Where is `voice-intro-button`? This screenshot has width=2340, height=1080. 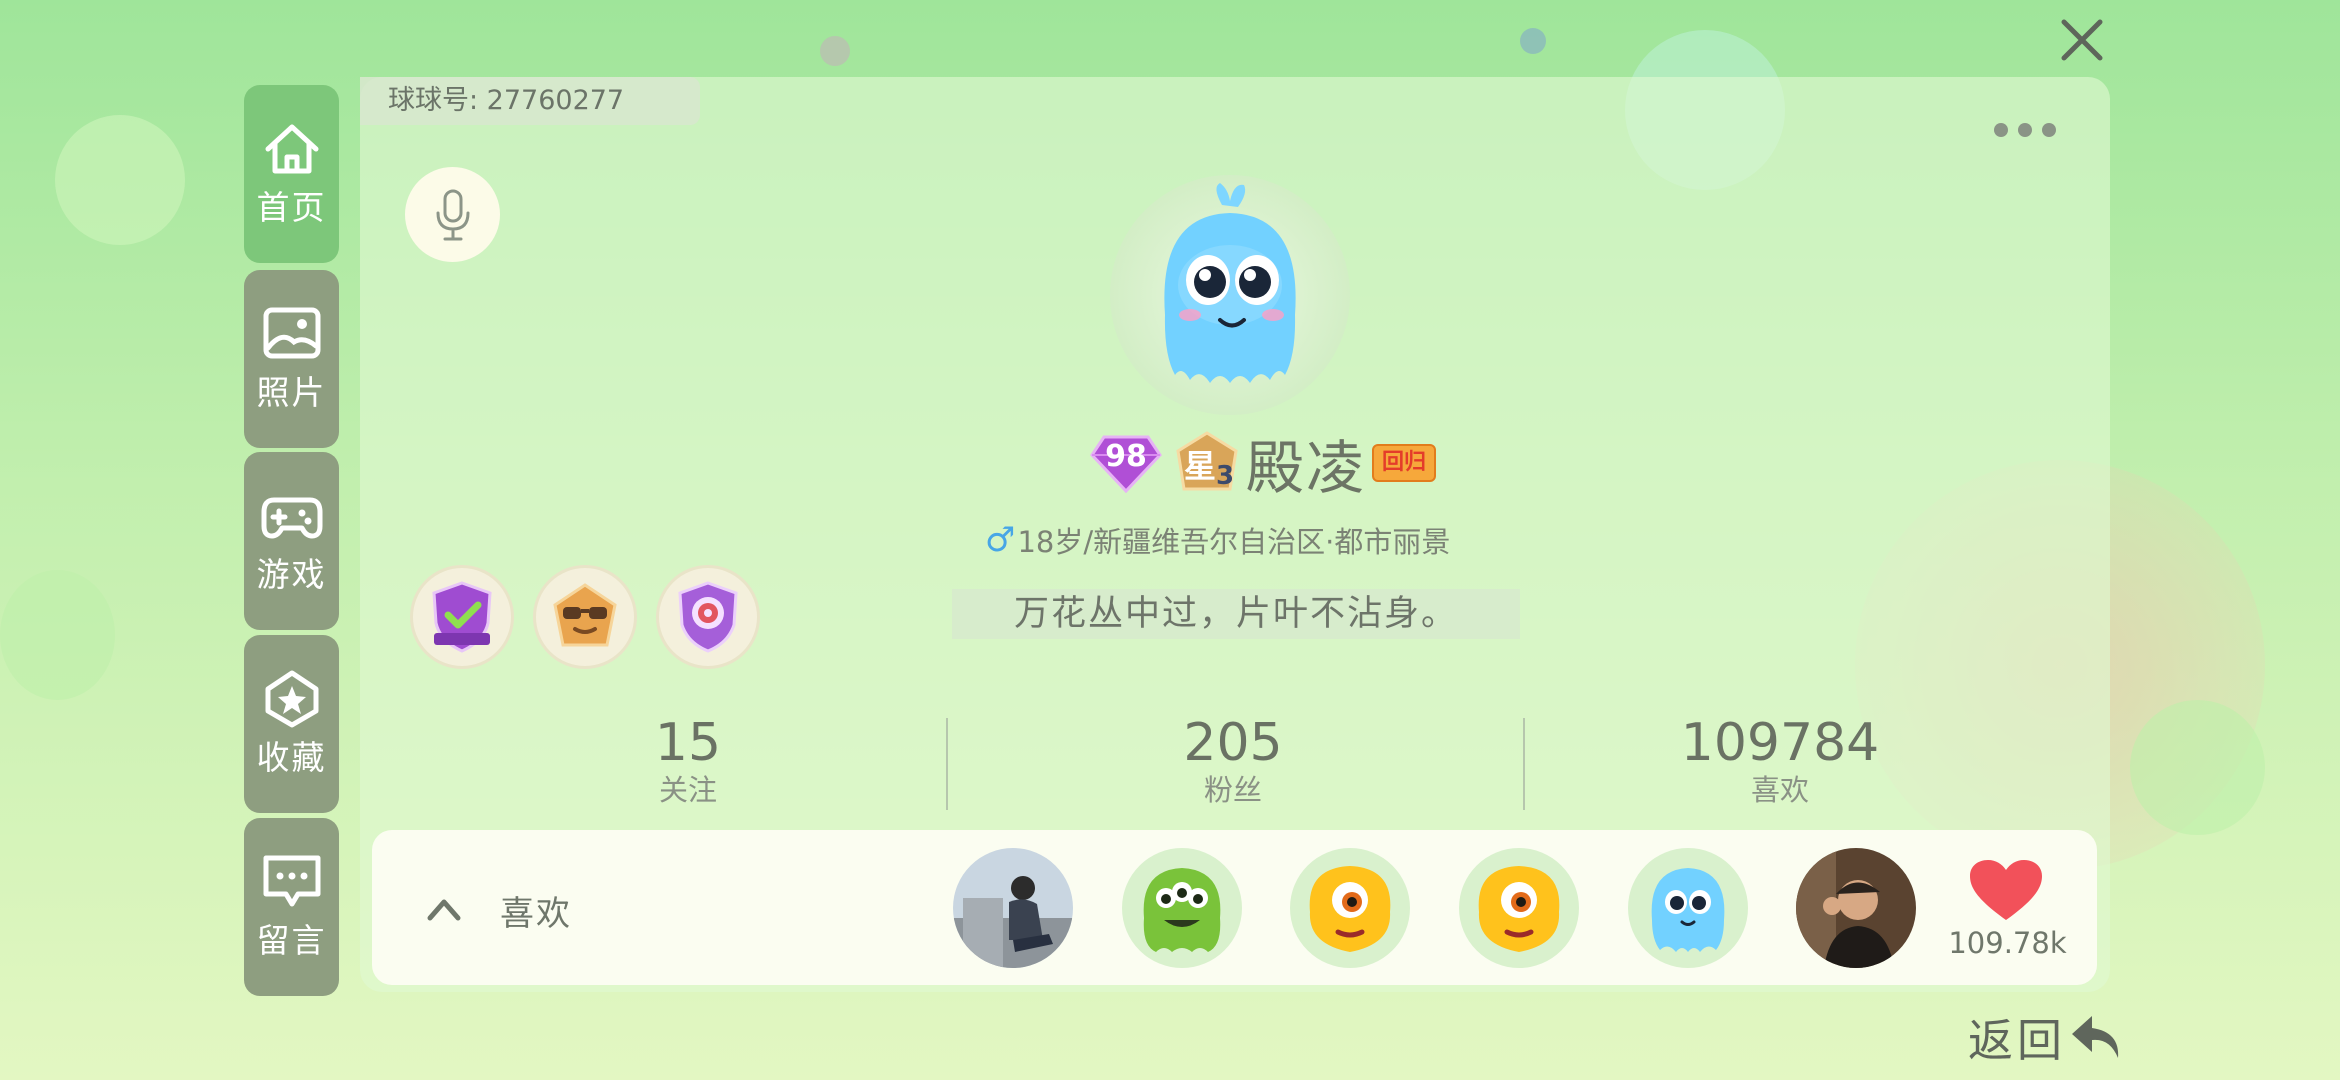 voice-intro-button is located at coordinates (452, 214).